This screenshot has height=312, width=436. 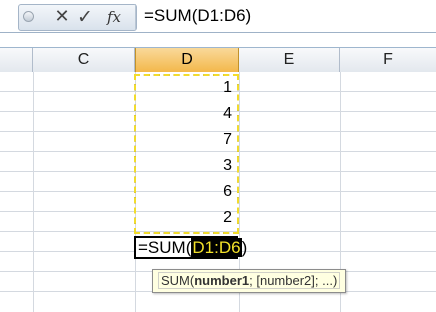 What do you see at coordinates (293, 280) in the screenshot?
I see `tooltip-rest: ; [number2]; ...)` at bounding box center [293, 280].